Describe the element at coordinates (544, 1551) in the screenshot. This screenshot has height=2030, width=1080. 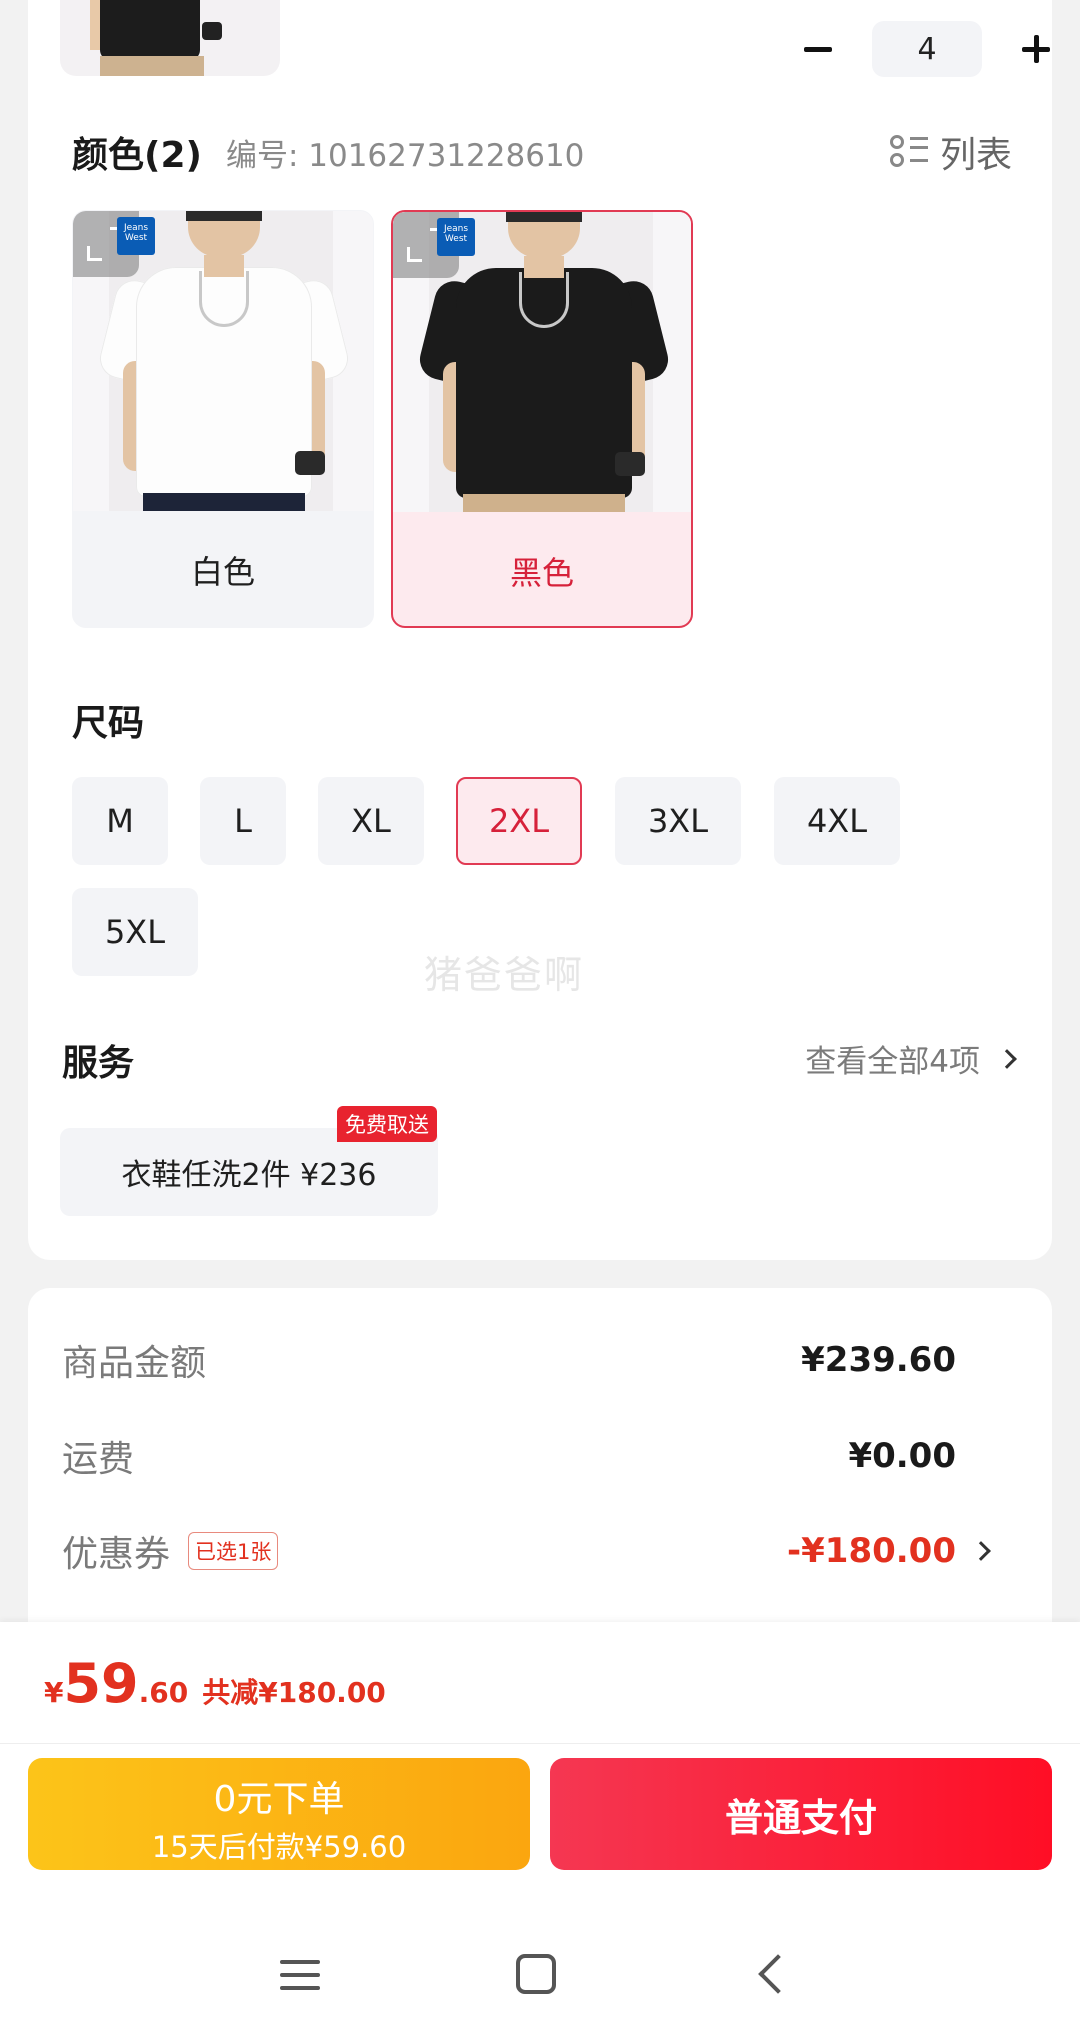
I see `coupon-row: 优惠券 已选1张 -¥180.00` at that location.